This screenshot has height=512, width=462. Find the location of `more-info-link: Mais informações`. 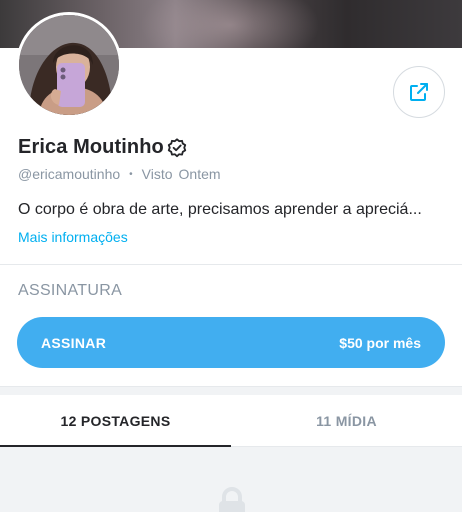

more-info-link: Mais informações is located at coordinates (73, 237).